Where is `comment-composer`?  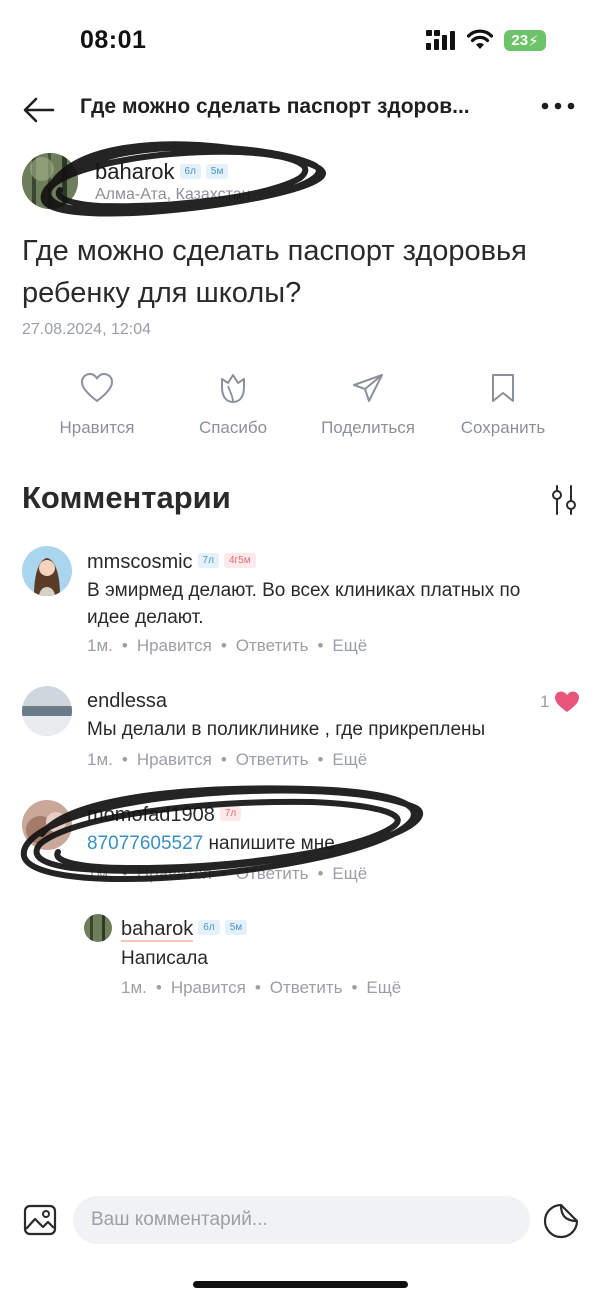 comment-composer is located at coordinates (300, 1221).